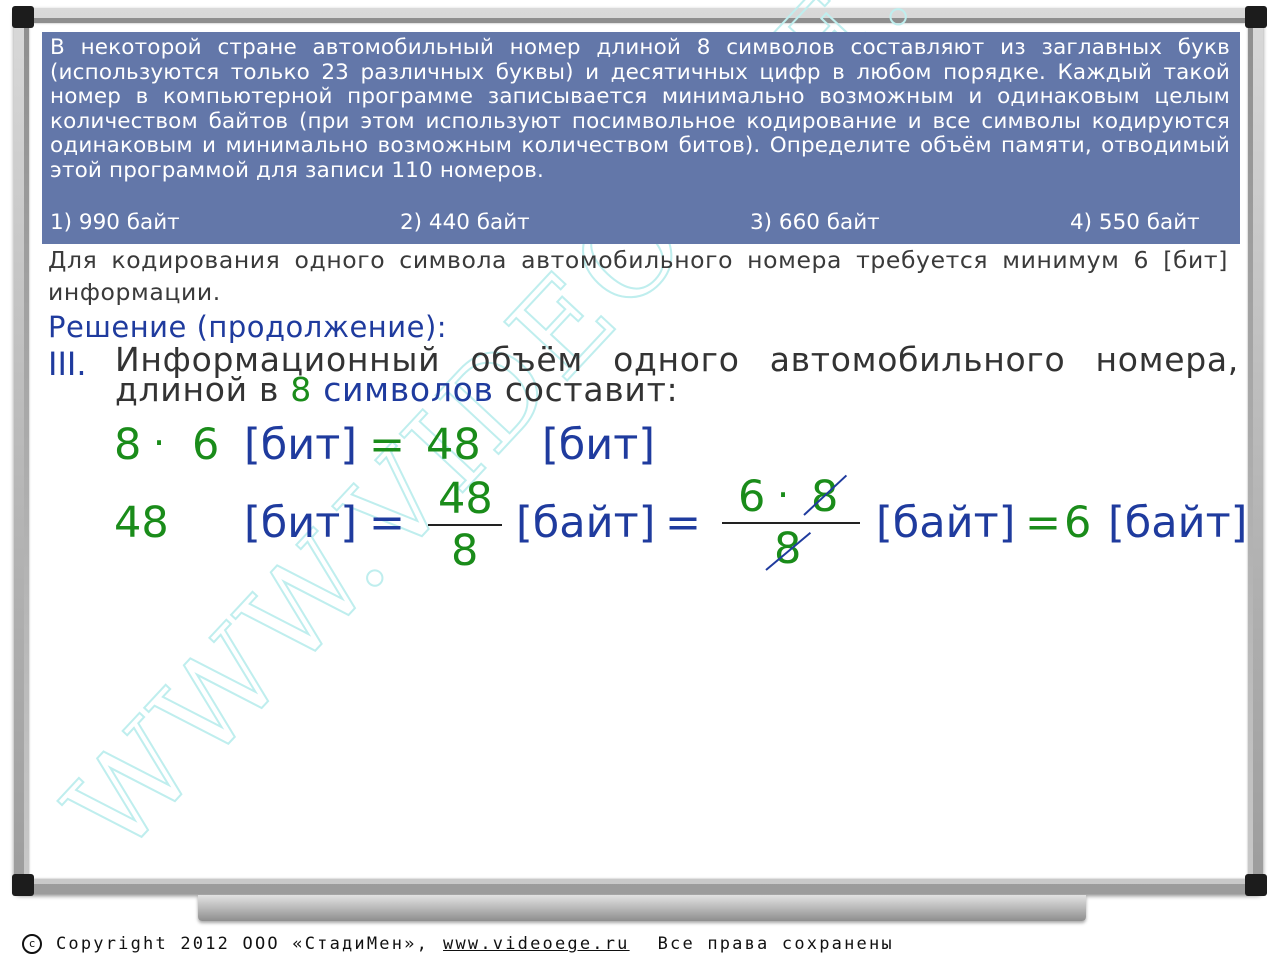 The width and height of the screenshot is (1279, 959). I want to click on solution-title: Решение (продолжение):, so click(248, 327).